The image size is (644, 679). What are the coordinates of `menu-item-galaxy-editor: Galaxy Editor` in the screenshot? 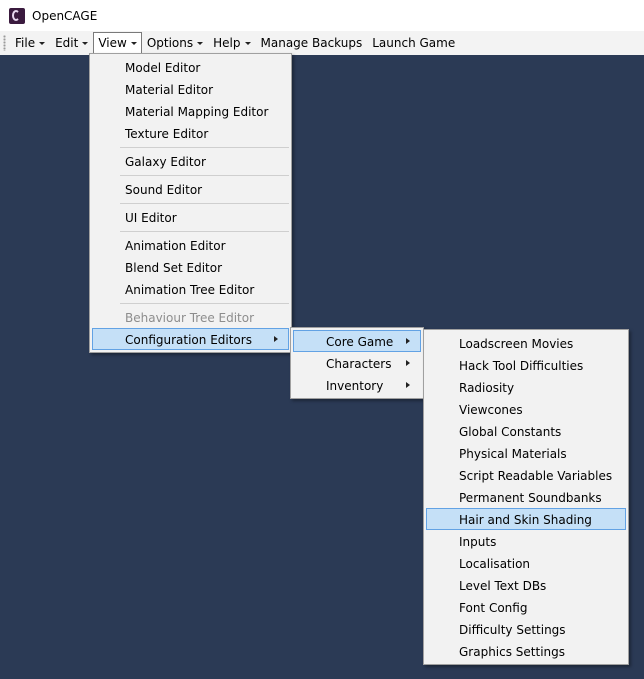 It's located at (190, 161).